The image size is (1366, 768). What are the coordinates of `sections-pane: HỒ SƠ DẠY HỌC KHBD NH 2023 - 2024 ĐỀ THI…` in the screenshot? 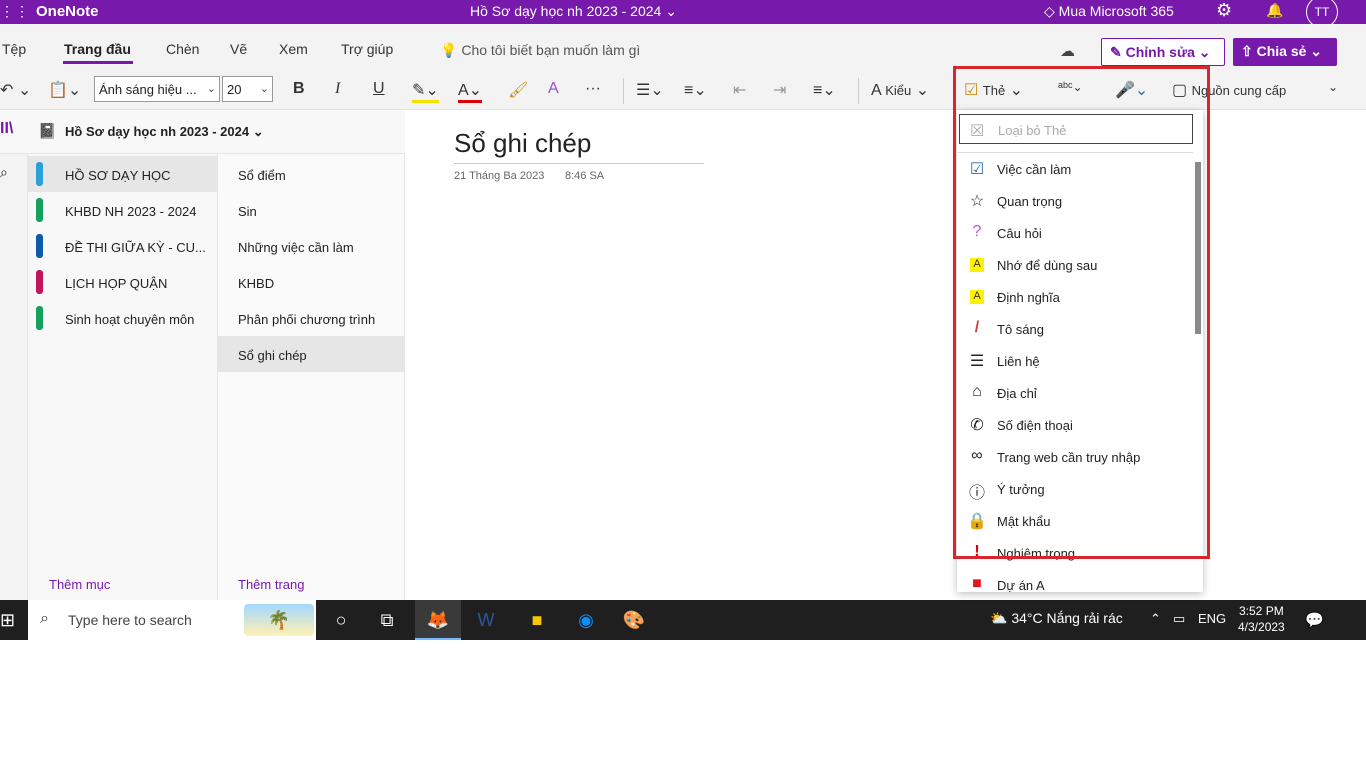 It's located at (123, 377).